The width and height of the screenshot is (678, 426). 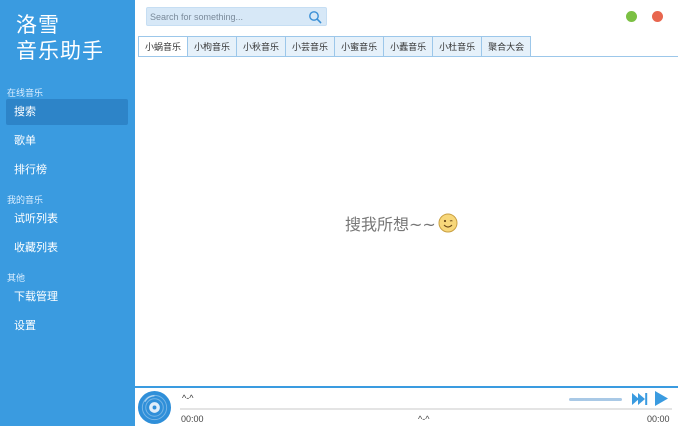 I want to click on sidebar-item-listen-list: 试听列表, so click(x=67, y=219).